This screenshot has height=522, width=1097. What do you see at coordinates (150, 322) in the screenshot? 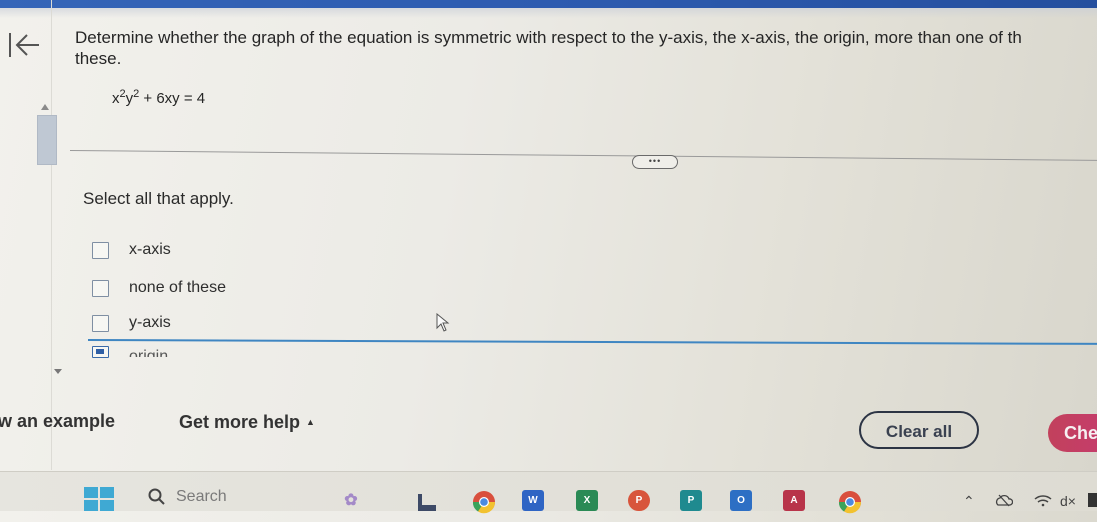
I see `option-label: y-axis` at bounding box center [150, 322].